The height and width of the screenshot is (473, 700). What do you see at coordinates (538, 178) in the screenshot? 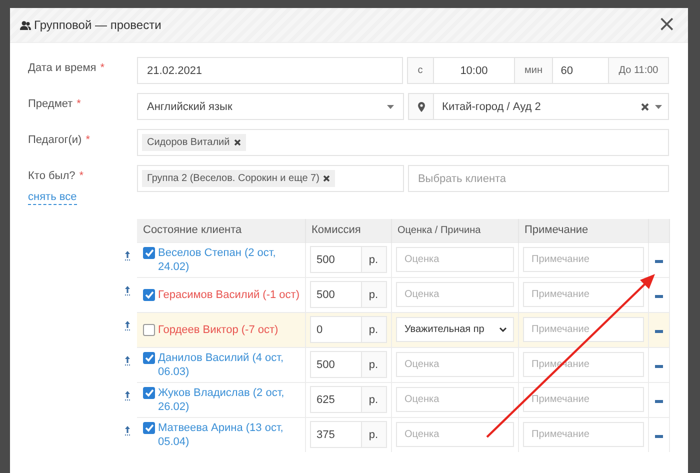
I see `client-search-field: Выбрать клиента` at bounding box center [538, 178].